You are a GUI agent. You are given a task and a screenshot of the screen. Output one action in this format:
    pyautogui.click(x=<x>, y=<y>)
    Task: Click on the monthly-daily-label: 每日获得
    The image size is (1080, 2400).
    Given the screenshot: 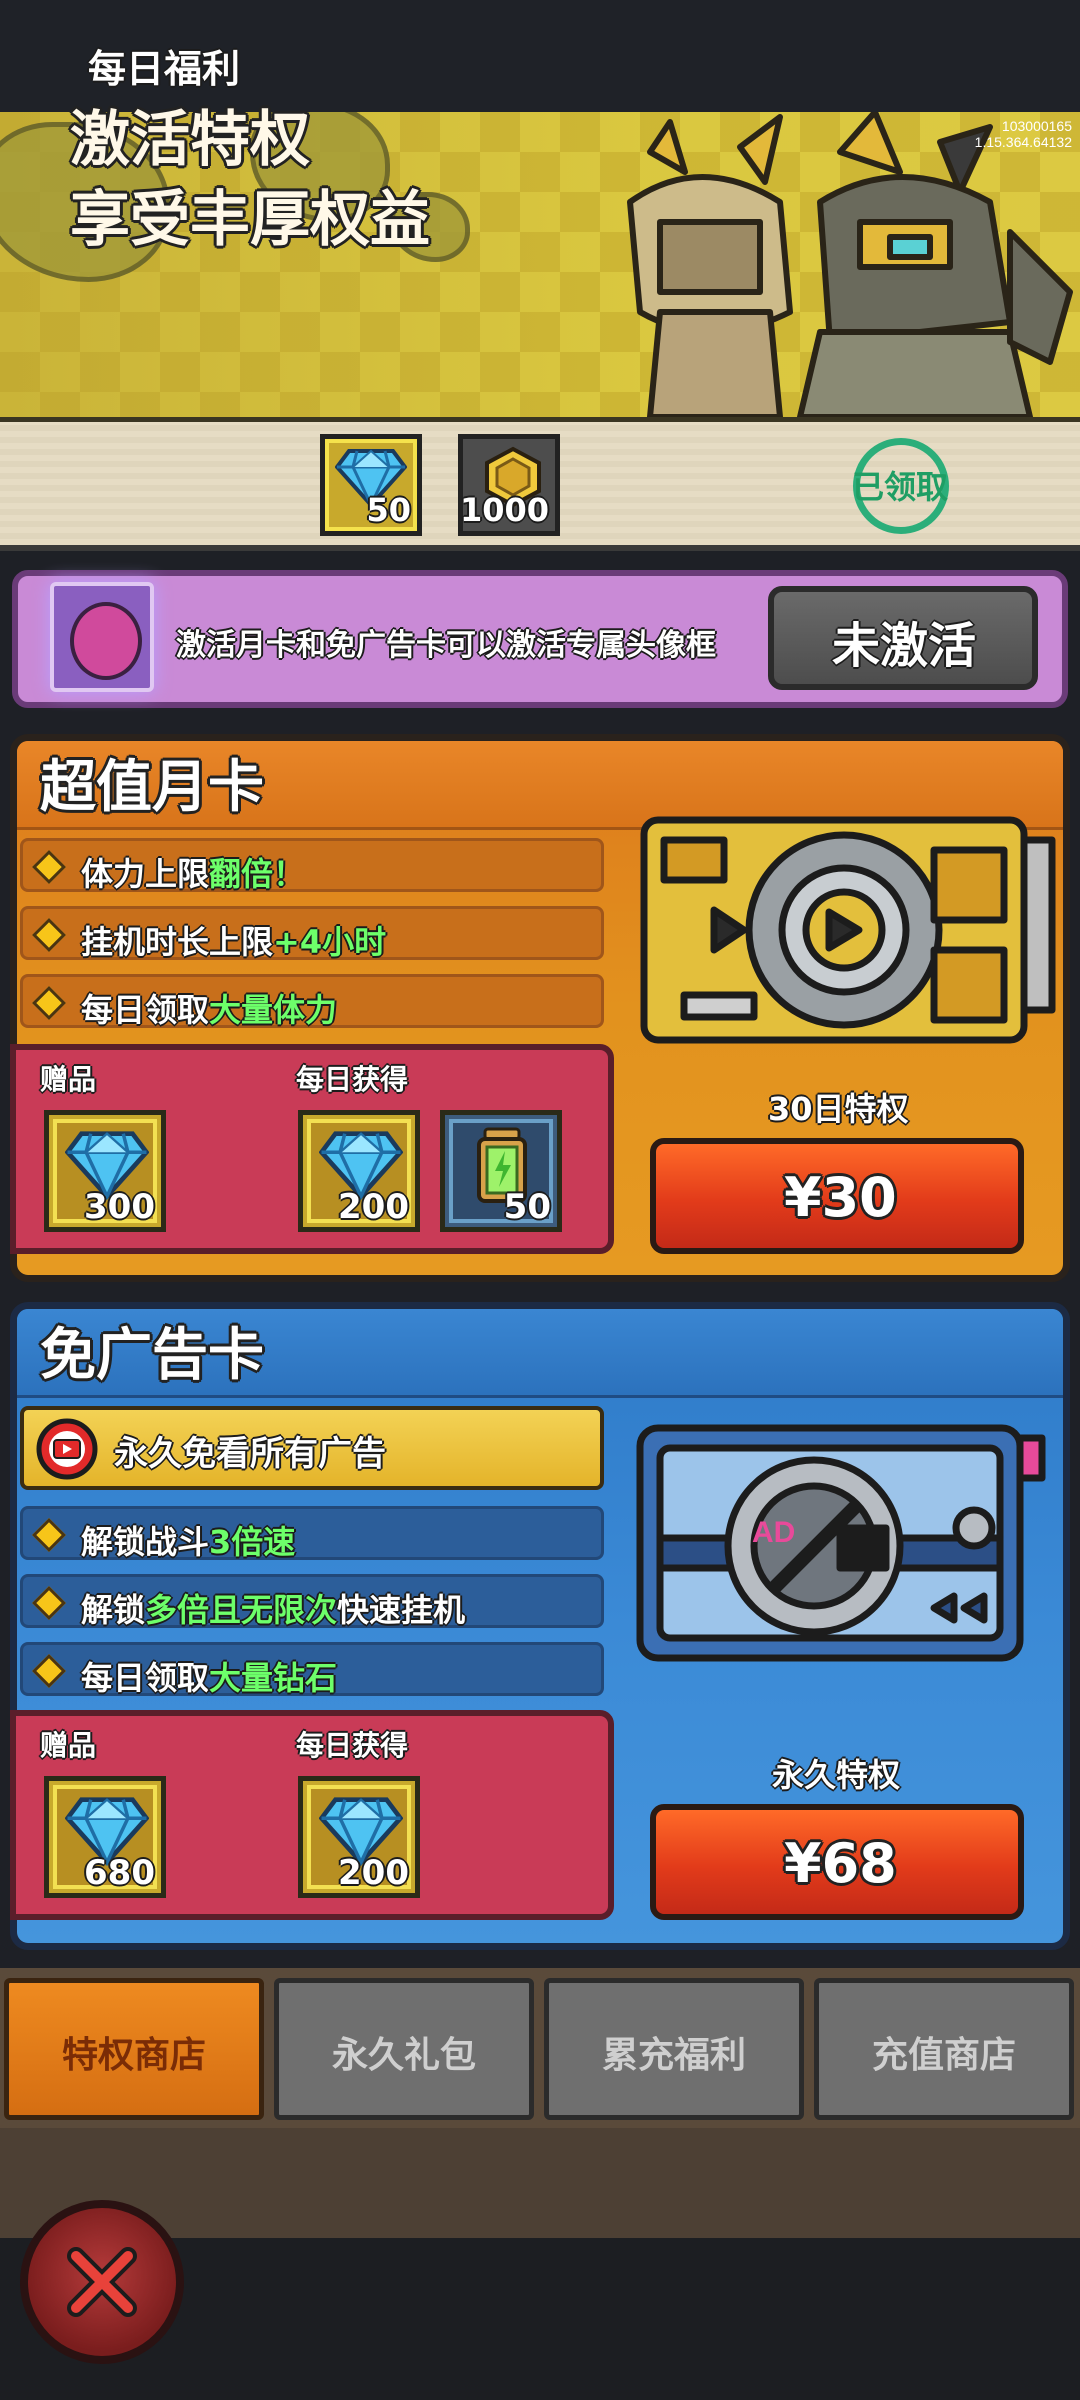 What is the action you would take?
    pyautogui.click(x=352, y=1079)
    